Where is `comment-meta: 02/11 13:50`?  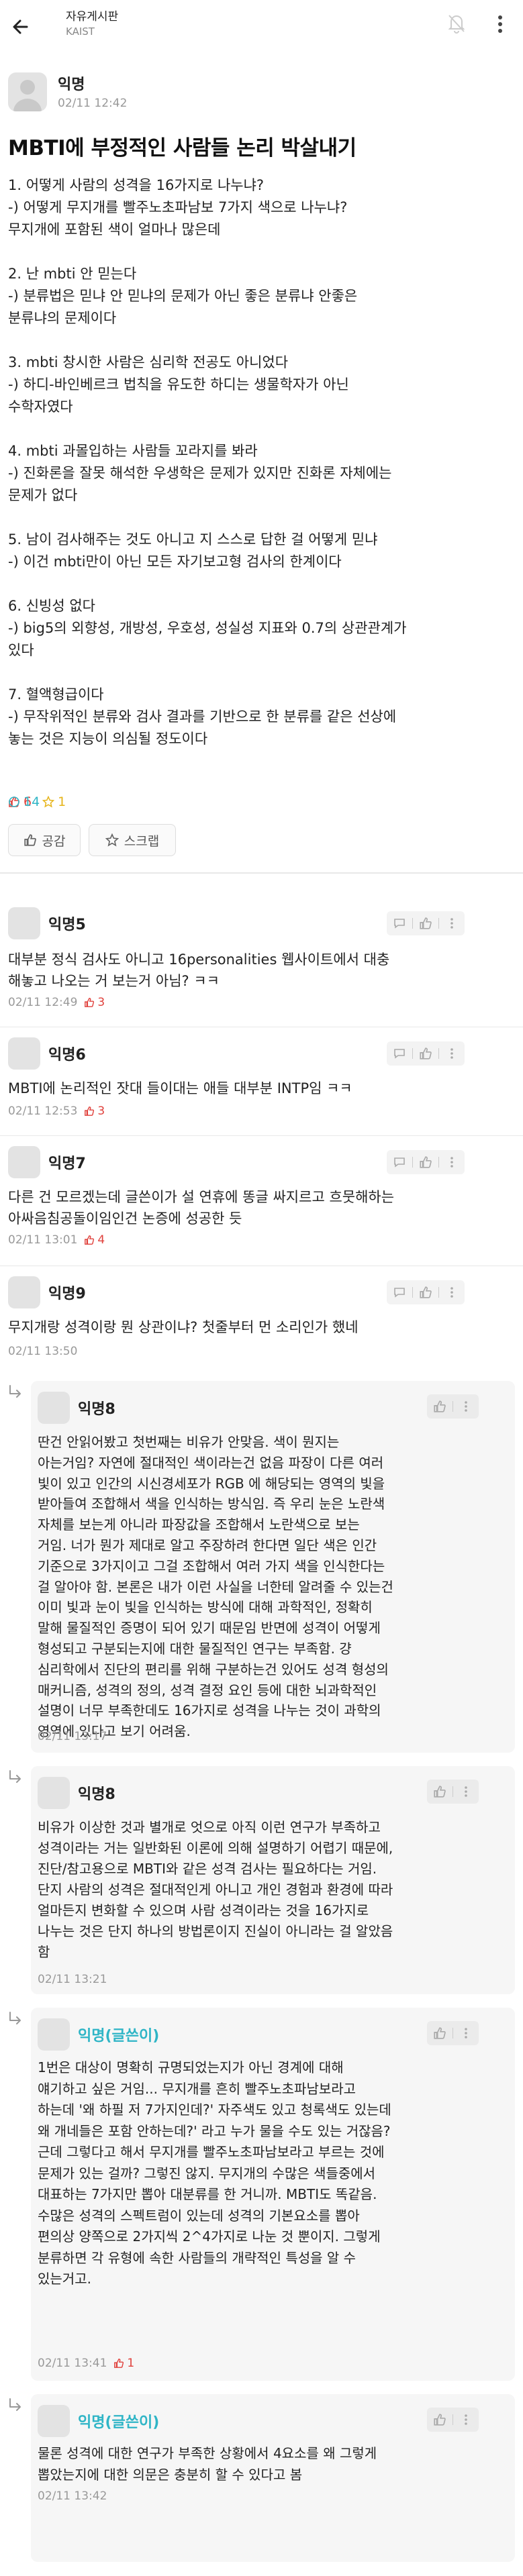 comment-meta: 02/11 13:50 is located at coordinates (43, 1351).